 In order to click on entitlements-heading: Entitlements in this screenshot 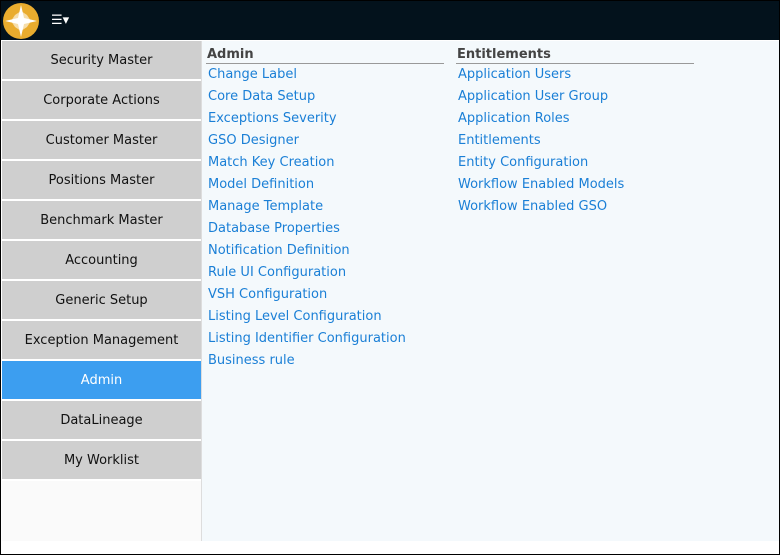, I will do `click(575, 55)`.